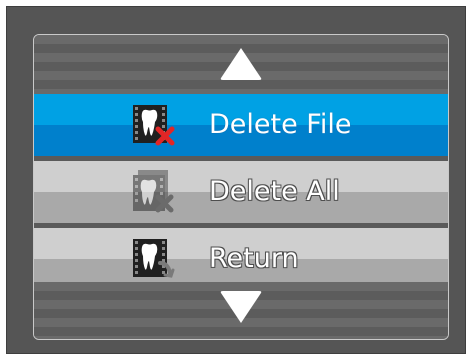 The width and height of the screenshot is (472, 358). What do you see at coordinates (254, 258) in the screenshot?
I see `menu-item-label: Return` at bounding box center [254, 258].